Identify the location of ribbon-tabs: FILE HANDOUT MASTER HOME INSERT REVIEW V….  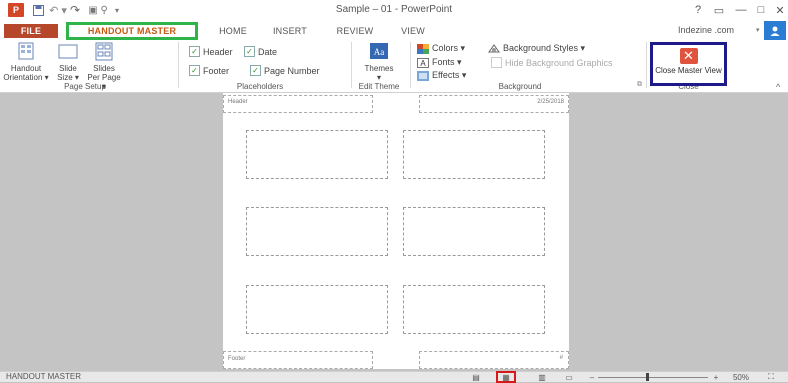
(394, 31).